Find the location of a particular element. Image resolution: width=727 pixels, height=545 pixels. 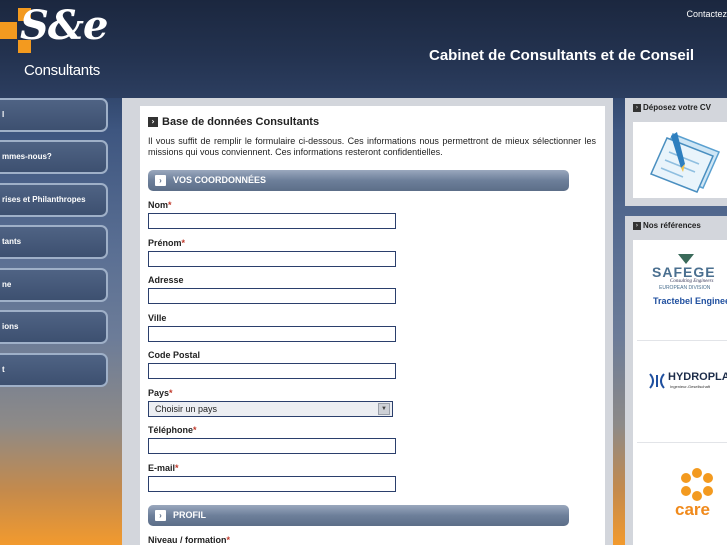

hydroplan-logo: HYDROPLAN is located at coordinates (697, 377).